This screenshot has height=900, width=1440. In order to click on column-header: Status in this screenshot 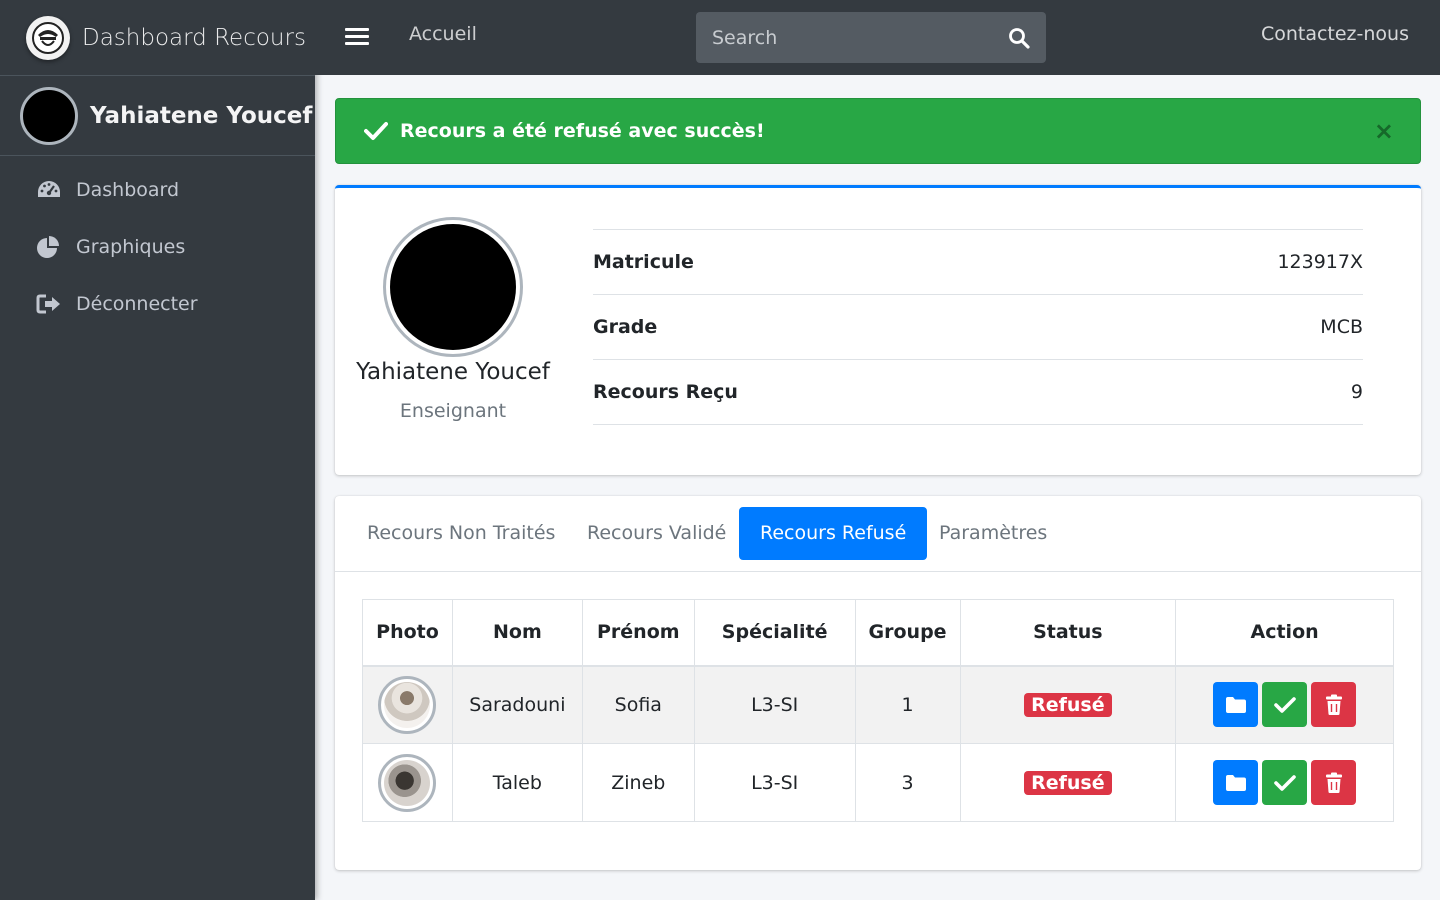, I will do `click(1068, 633)`.